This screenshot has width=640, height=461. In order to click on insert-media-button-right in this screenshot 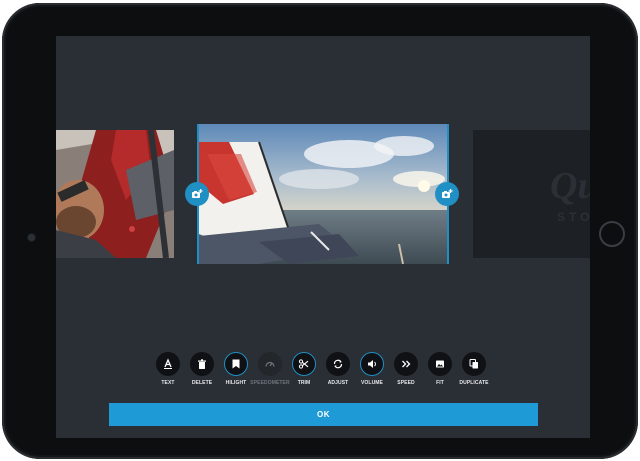, I will do `click(447, 194)`.